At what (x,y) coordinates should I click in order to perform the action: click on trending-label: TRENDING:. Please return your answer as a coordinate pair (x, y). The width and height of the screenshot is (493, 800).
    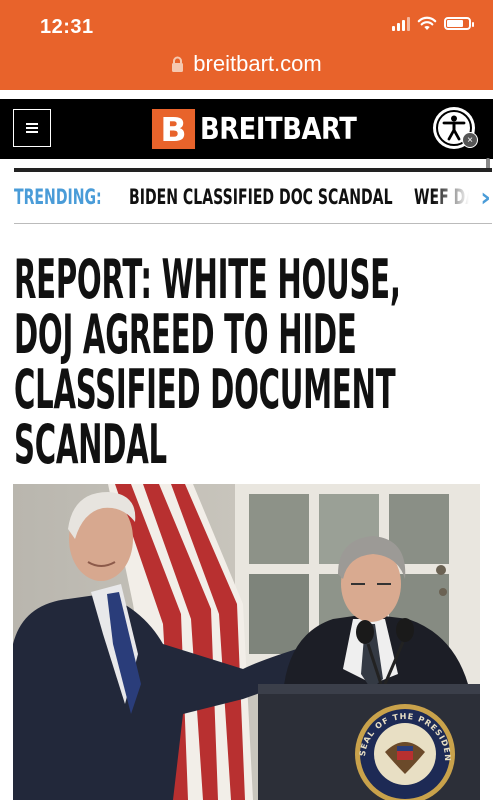
    Looking at the image, I should click on (58, 197).